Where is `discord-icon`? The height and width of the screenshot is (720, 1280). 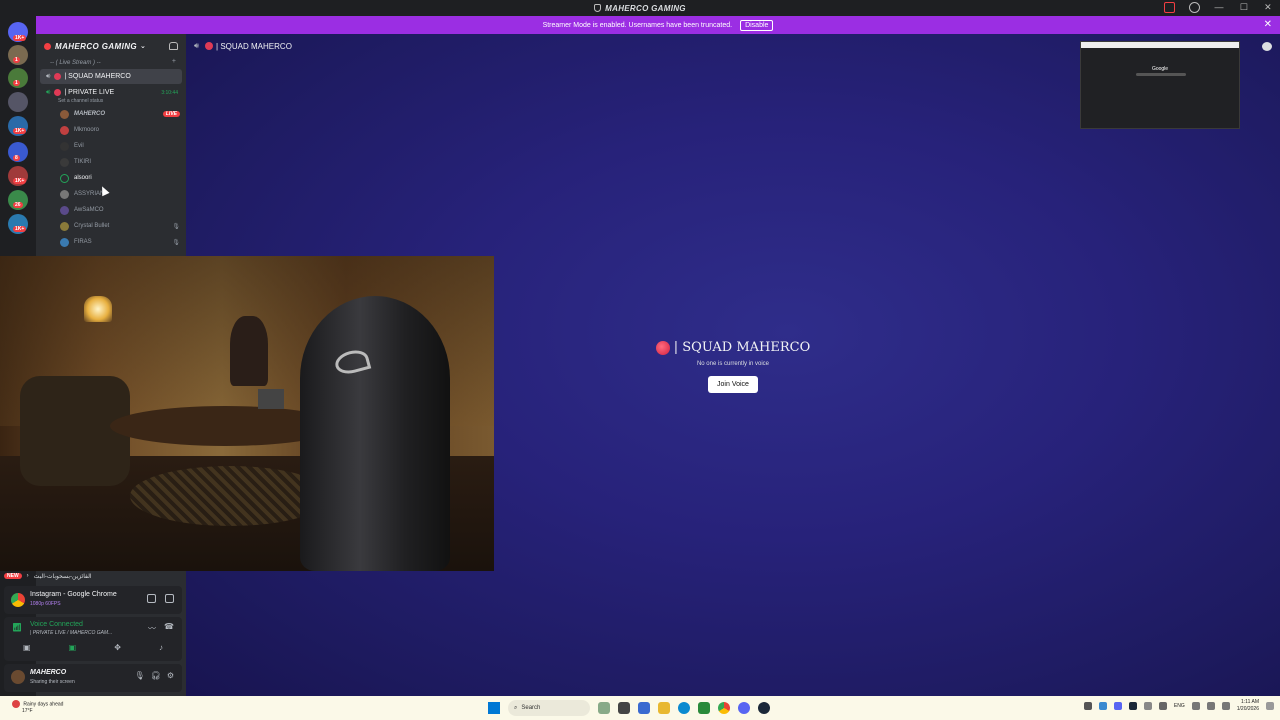
discord-icon is located at coordinates (744, 708).